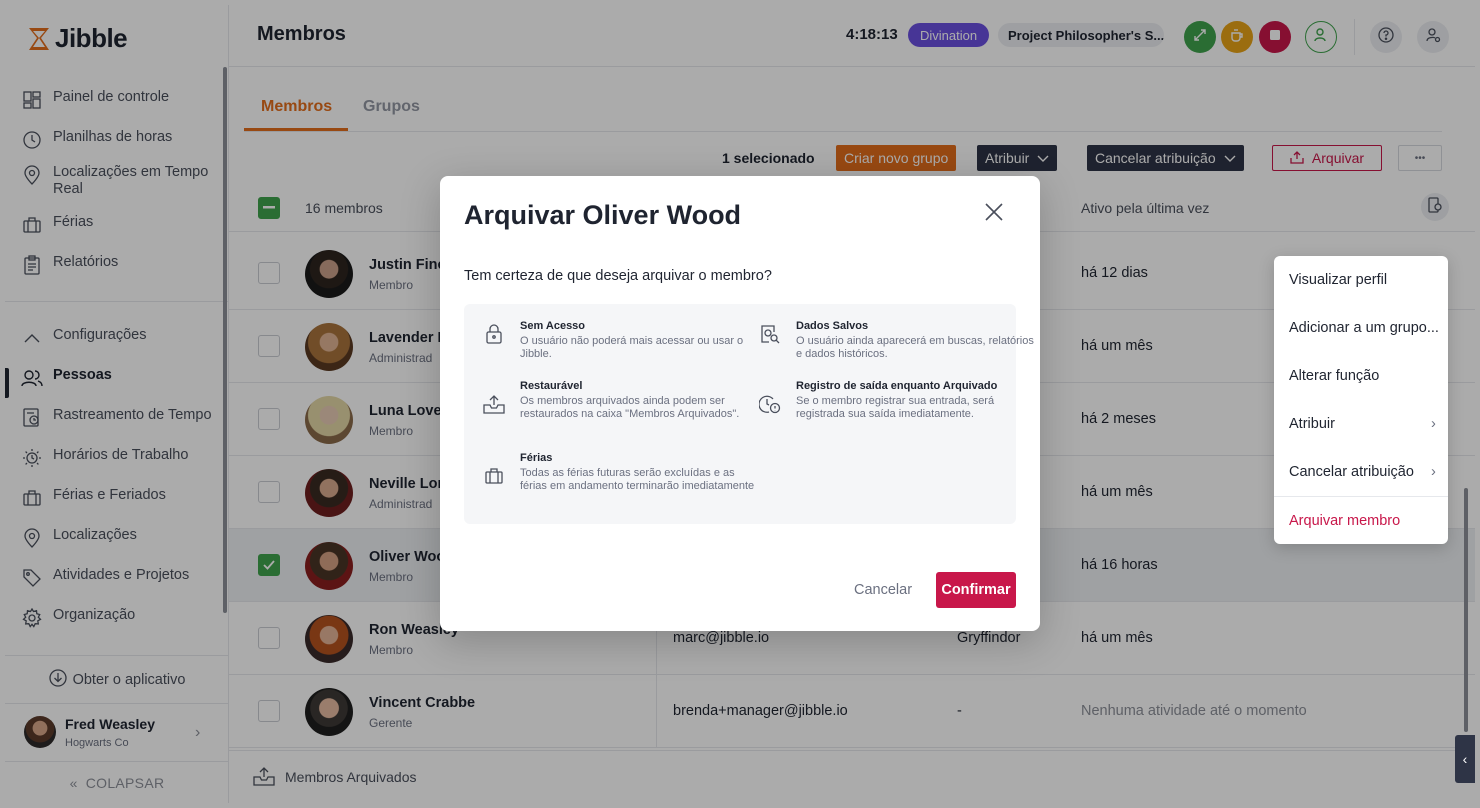 The width and height of the screenshot is (1480, 808). I want to click on menu-item-label: Alterar função, so click(1334, 376).